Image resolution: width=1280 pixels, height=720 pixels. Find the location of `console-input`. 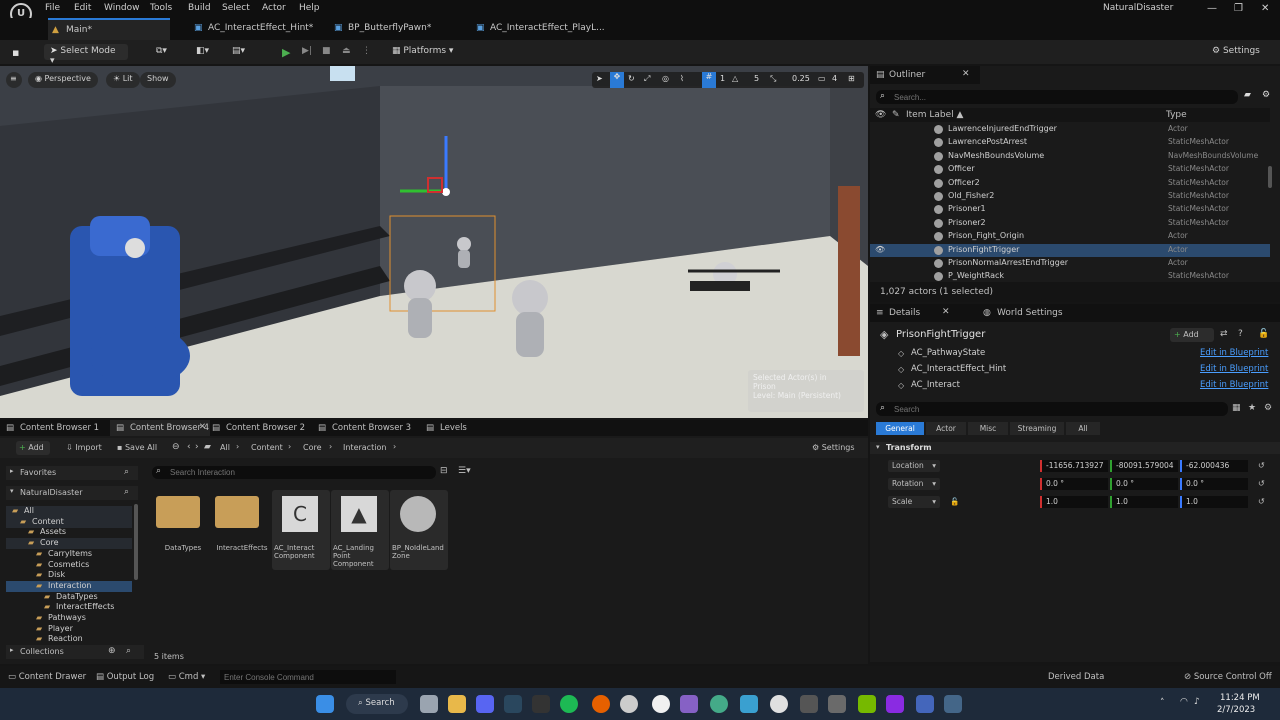

console-input is located at coordinates (308, 677).